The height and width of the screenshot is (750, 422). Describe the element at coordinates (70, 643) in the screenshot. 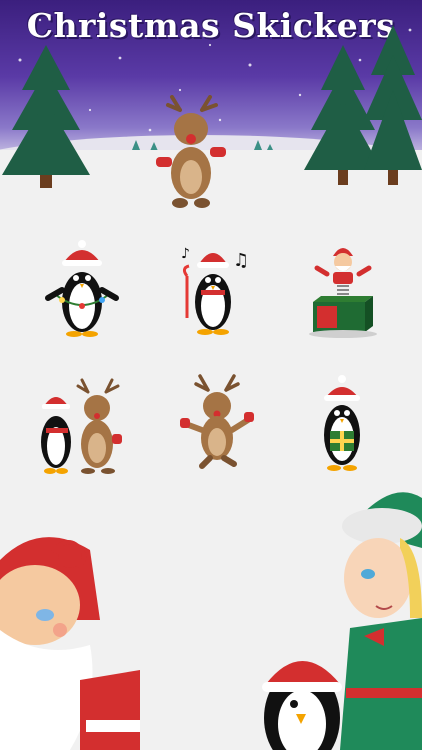

I see `santa-character` at that location.